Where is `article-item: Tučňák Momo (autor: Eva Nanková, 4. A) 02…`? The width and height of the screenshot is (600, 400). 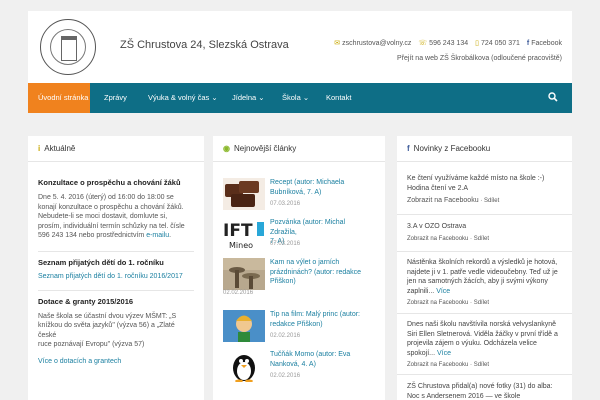 article-item: Tučňák Momo (autor: Eva Nanková, 4. A) 02… is located at coordinates (298, 367).